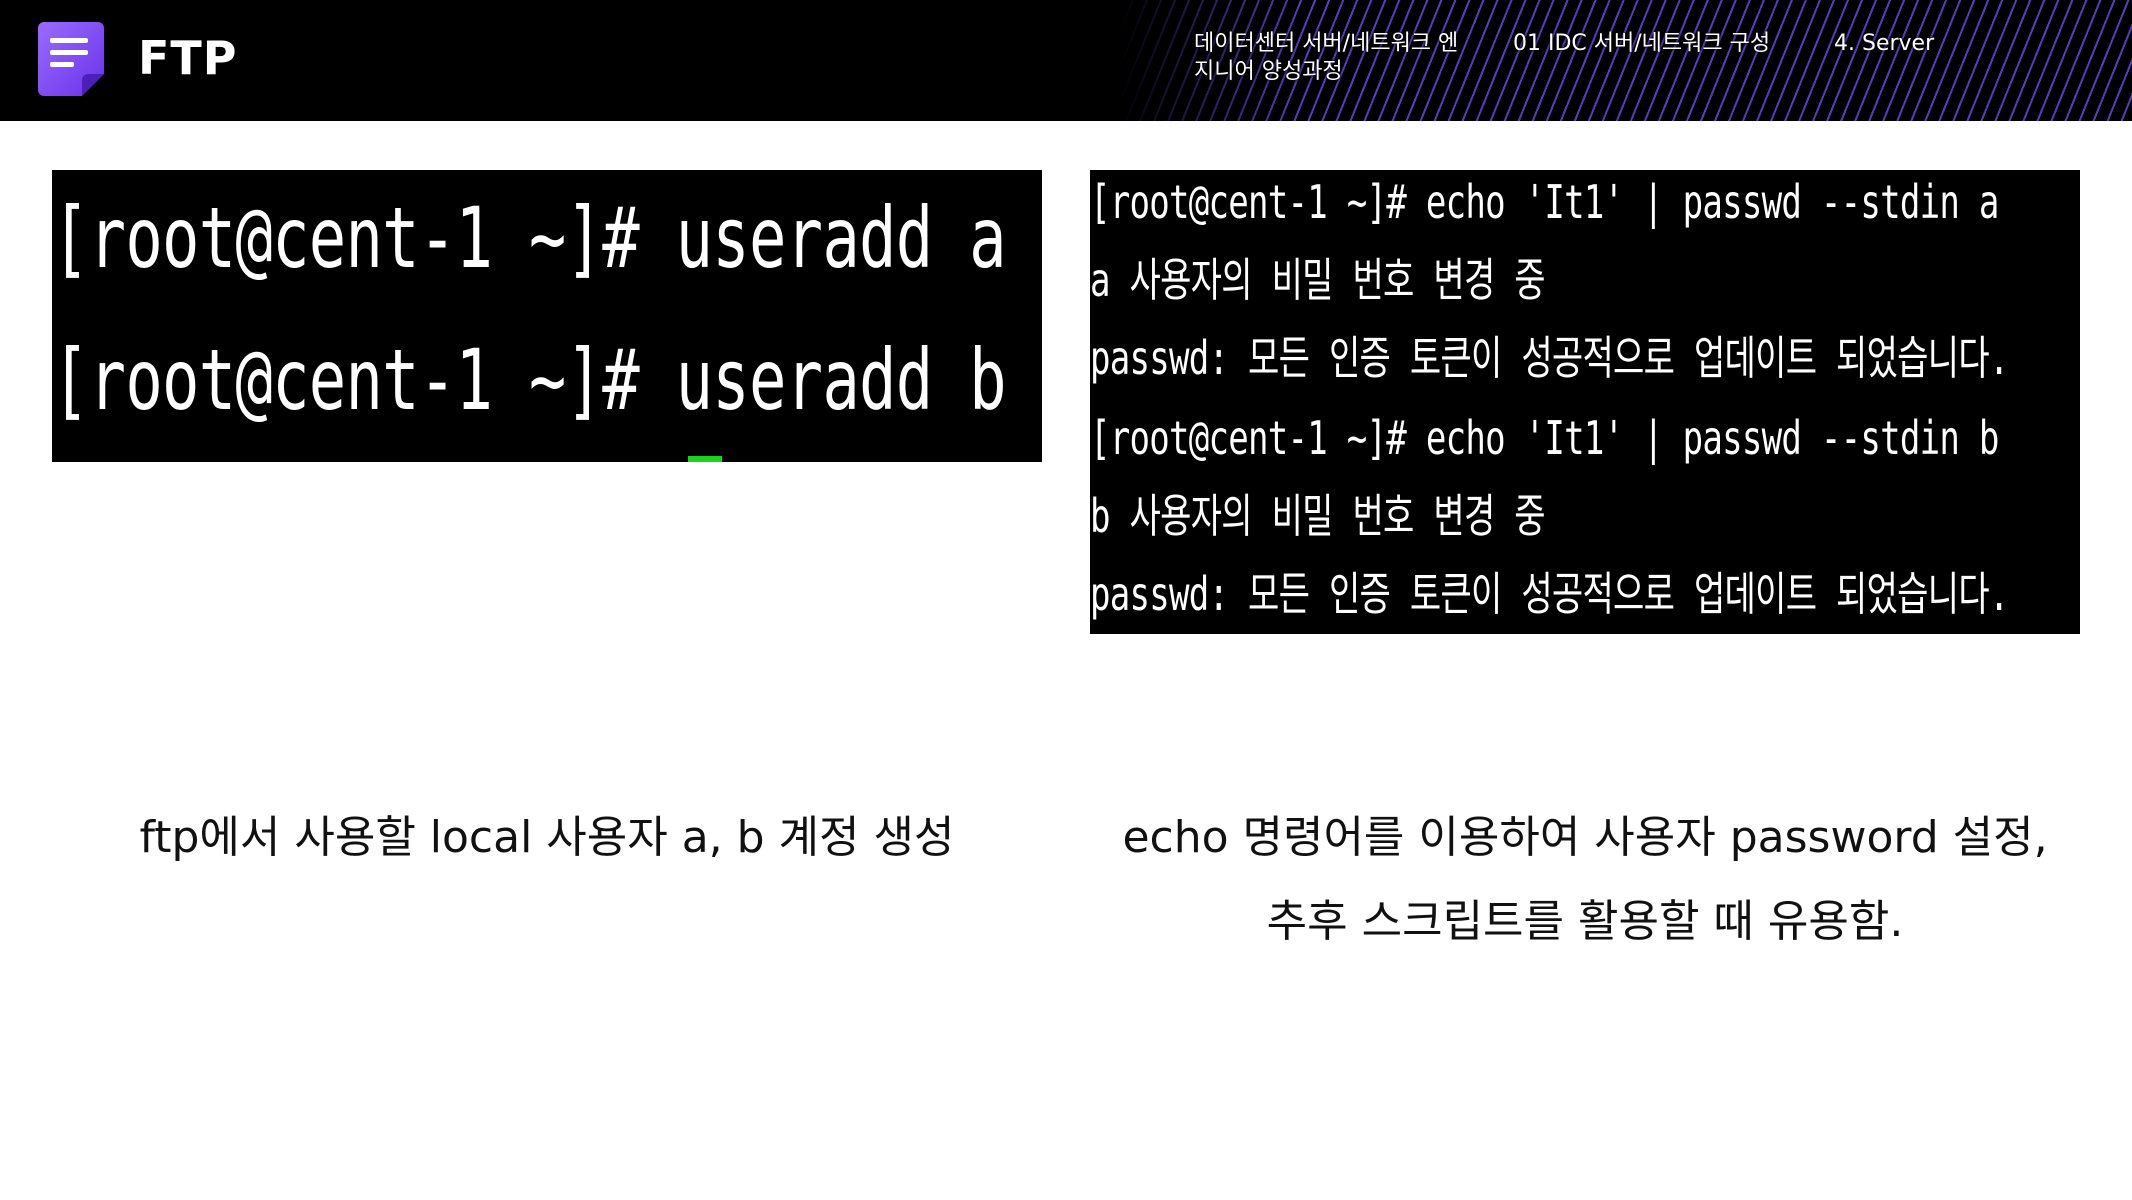  I want to click on terminal-line: b 사용자의 비밀 번호 변경 중, so click(1318, 516).